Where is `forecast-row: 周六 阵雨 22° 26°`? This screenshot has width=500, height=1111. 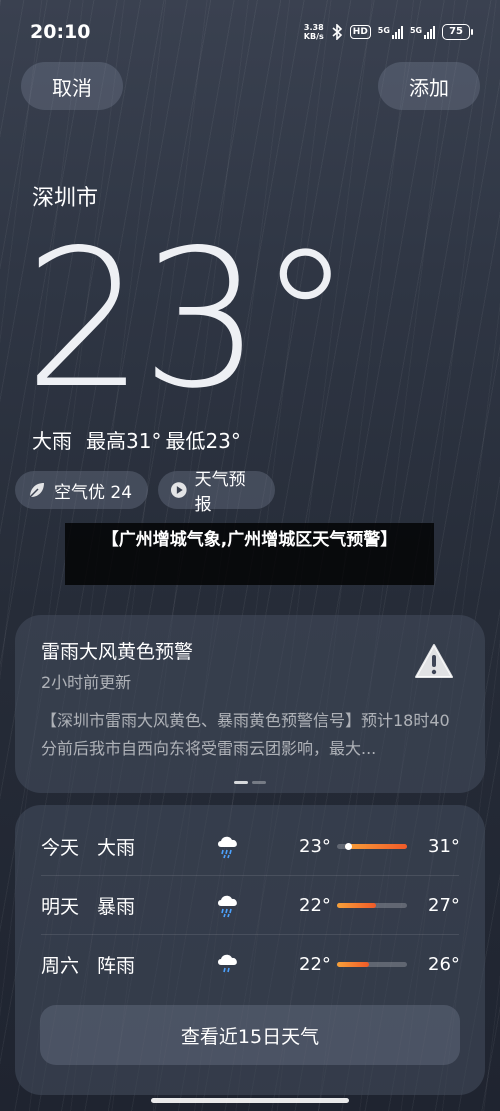
forecast-row: 周六 阵雨 22° 26° is located at coordinates (250, 964).